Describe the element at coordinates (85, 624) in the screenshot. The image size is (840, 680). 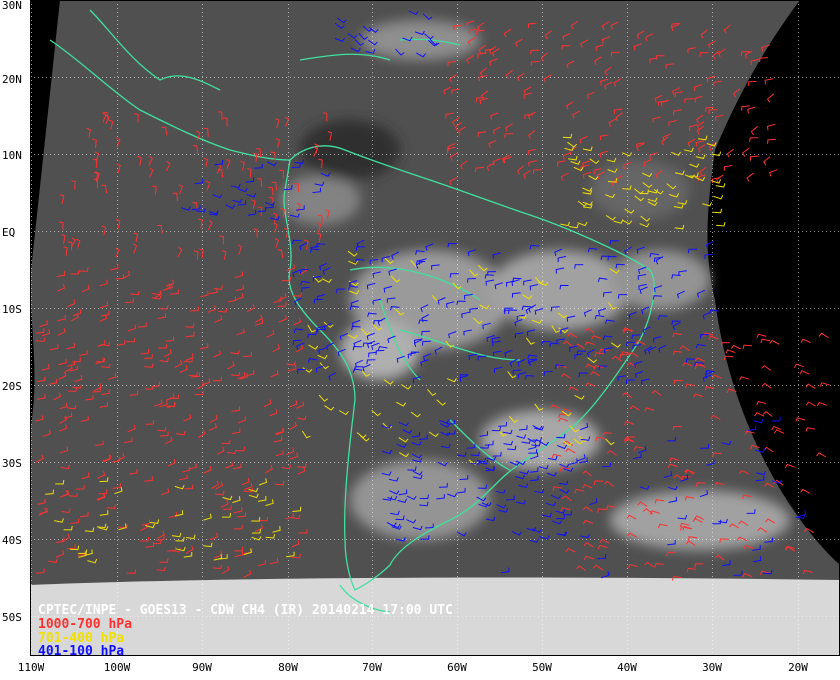
I see `legend-low-level: 1000-700 hPa` at that location.